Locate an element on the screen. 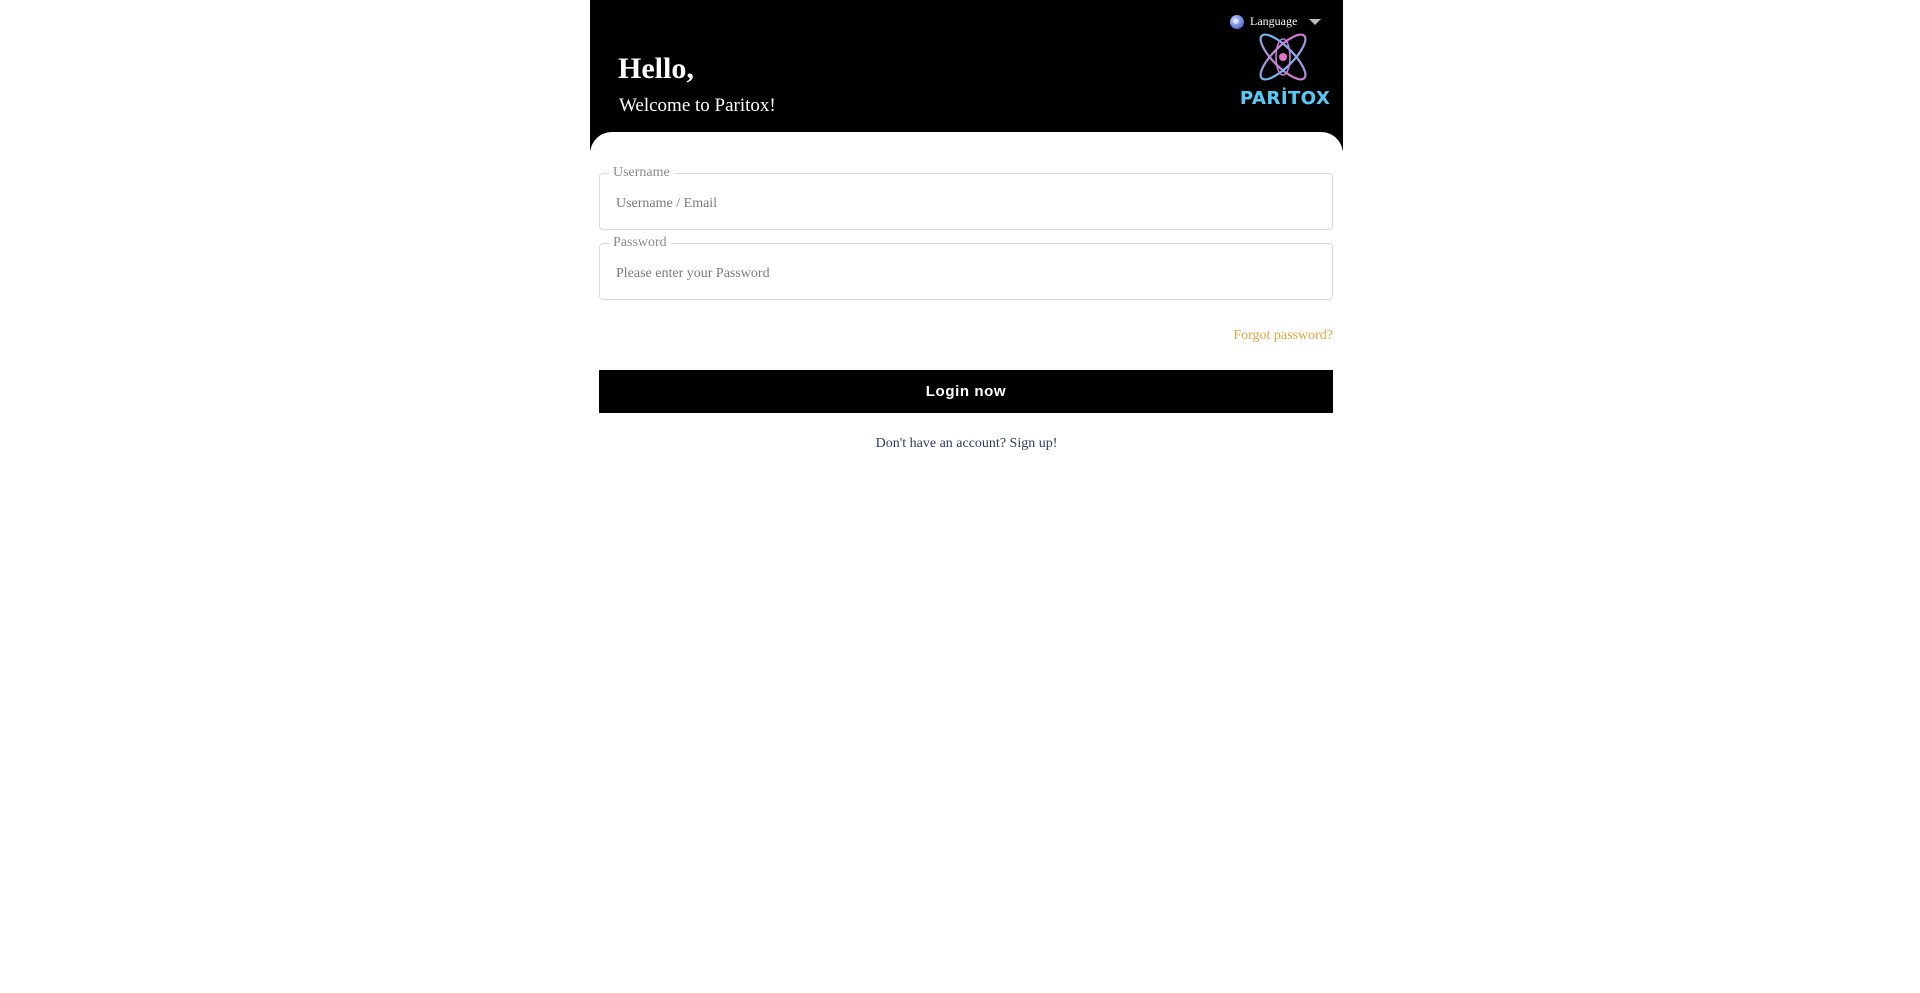 The width and height of the screenshot is (1920, 993). language-selector: Language is located at coordinates (1276, 21).